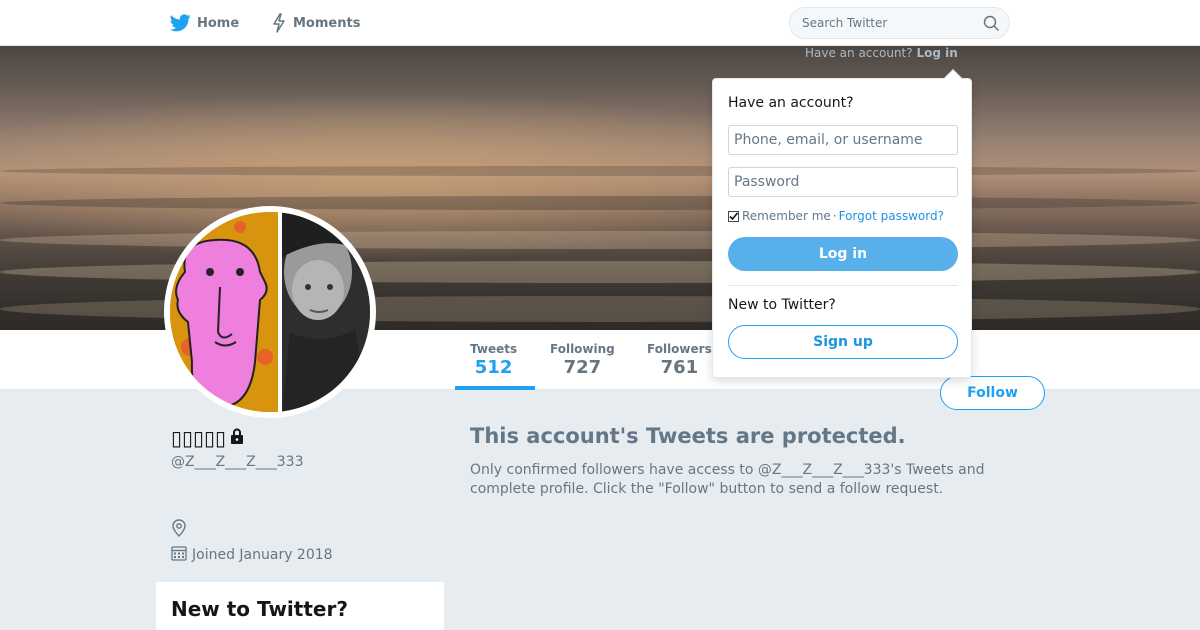 This screenshot has height=630, width=1200. Describe the element at coordinates (859, 53) in the screenshot. I see `login-hint-prefix: Have an account?` at that location.